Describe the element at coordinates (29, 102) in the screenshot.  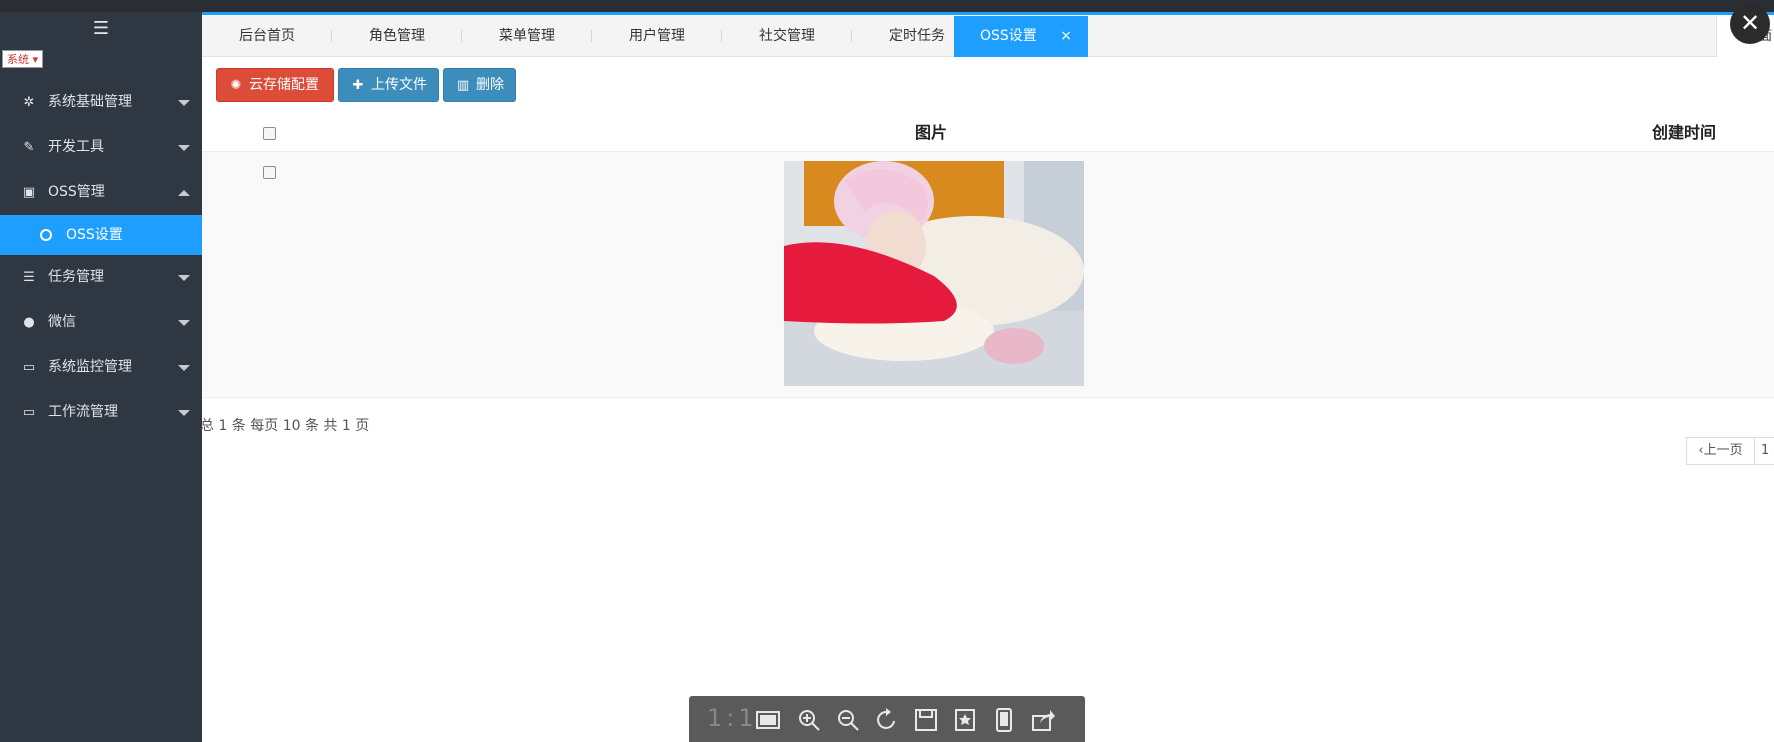
I see `cogs-icon: ✲` at that location.